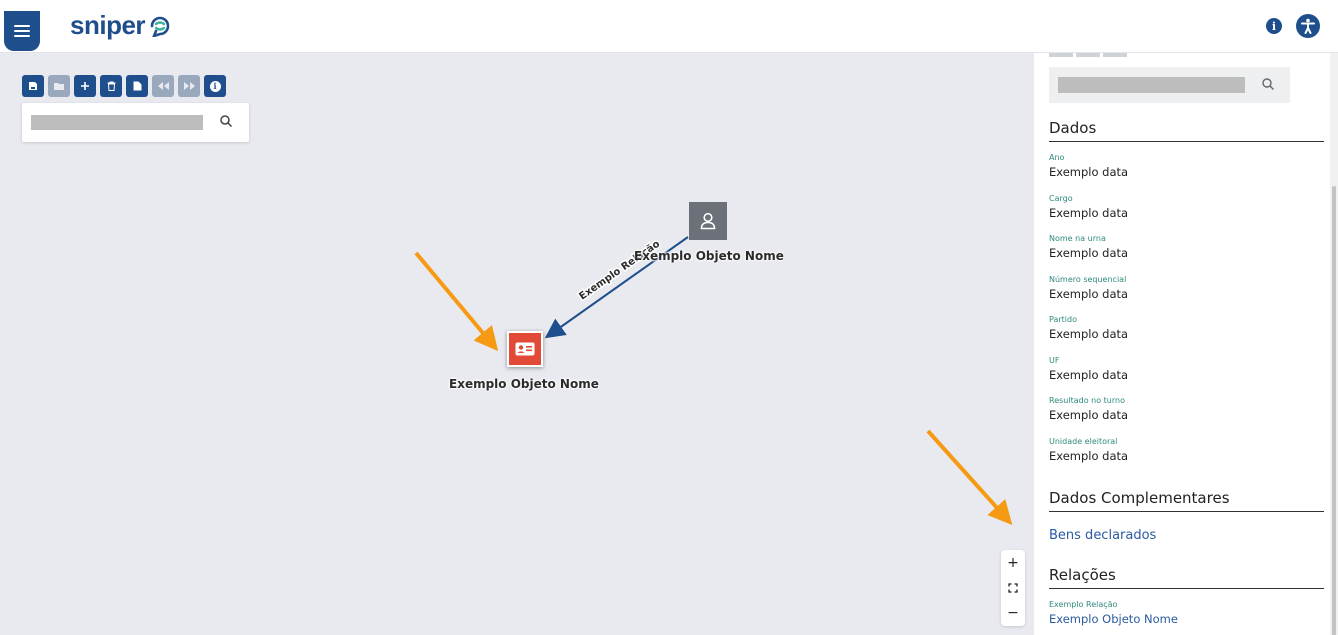  I want to click on section-relacoes: Relações, so click(1186, 577).